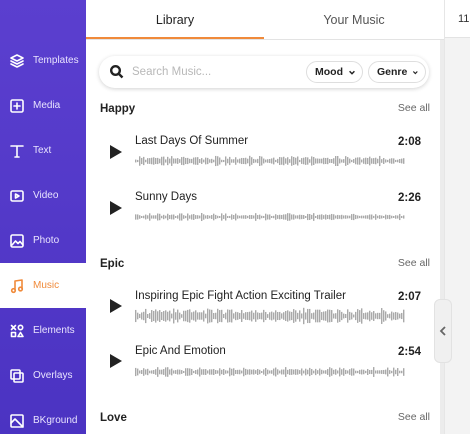 The image size is (470, 434). Describe the element at coordinates (43, 240) in the screenshot. I see `sidebar-item-photo: Photo` at that location.